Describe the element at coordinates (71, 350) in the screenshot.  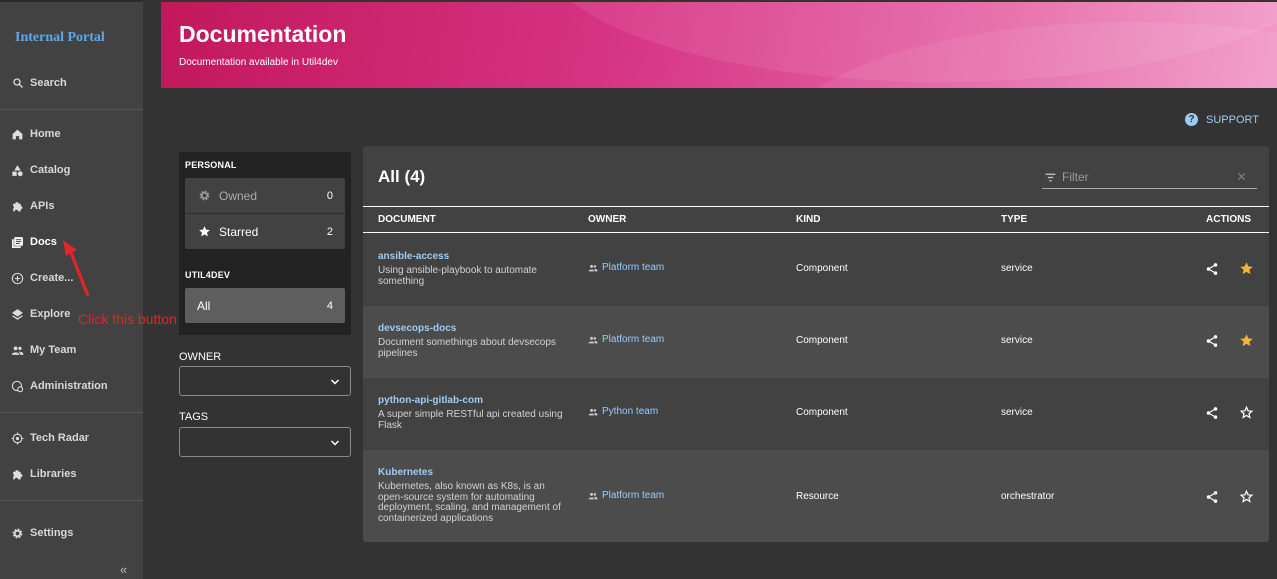
I see `sidebar-item-my-team: My Team` at that location.